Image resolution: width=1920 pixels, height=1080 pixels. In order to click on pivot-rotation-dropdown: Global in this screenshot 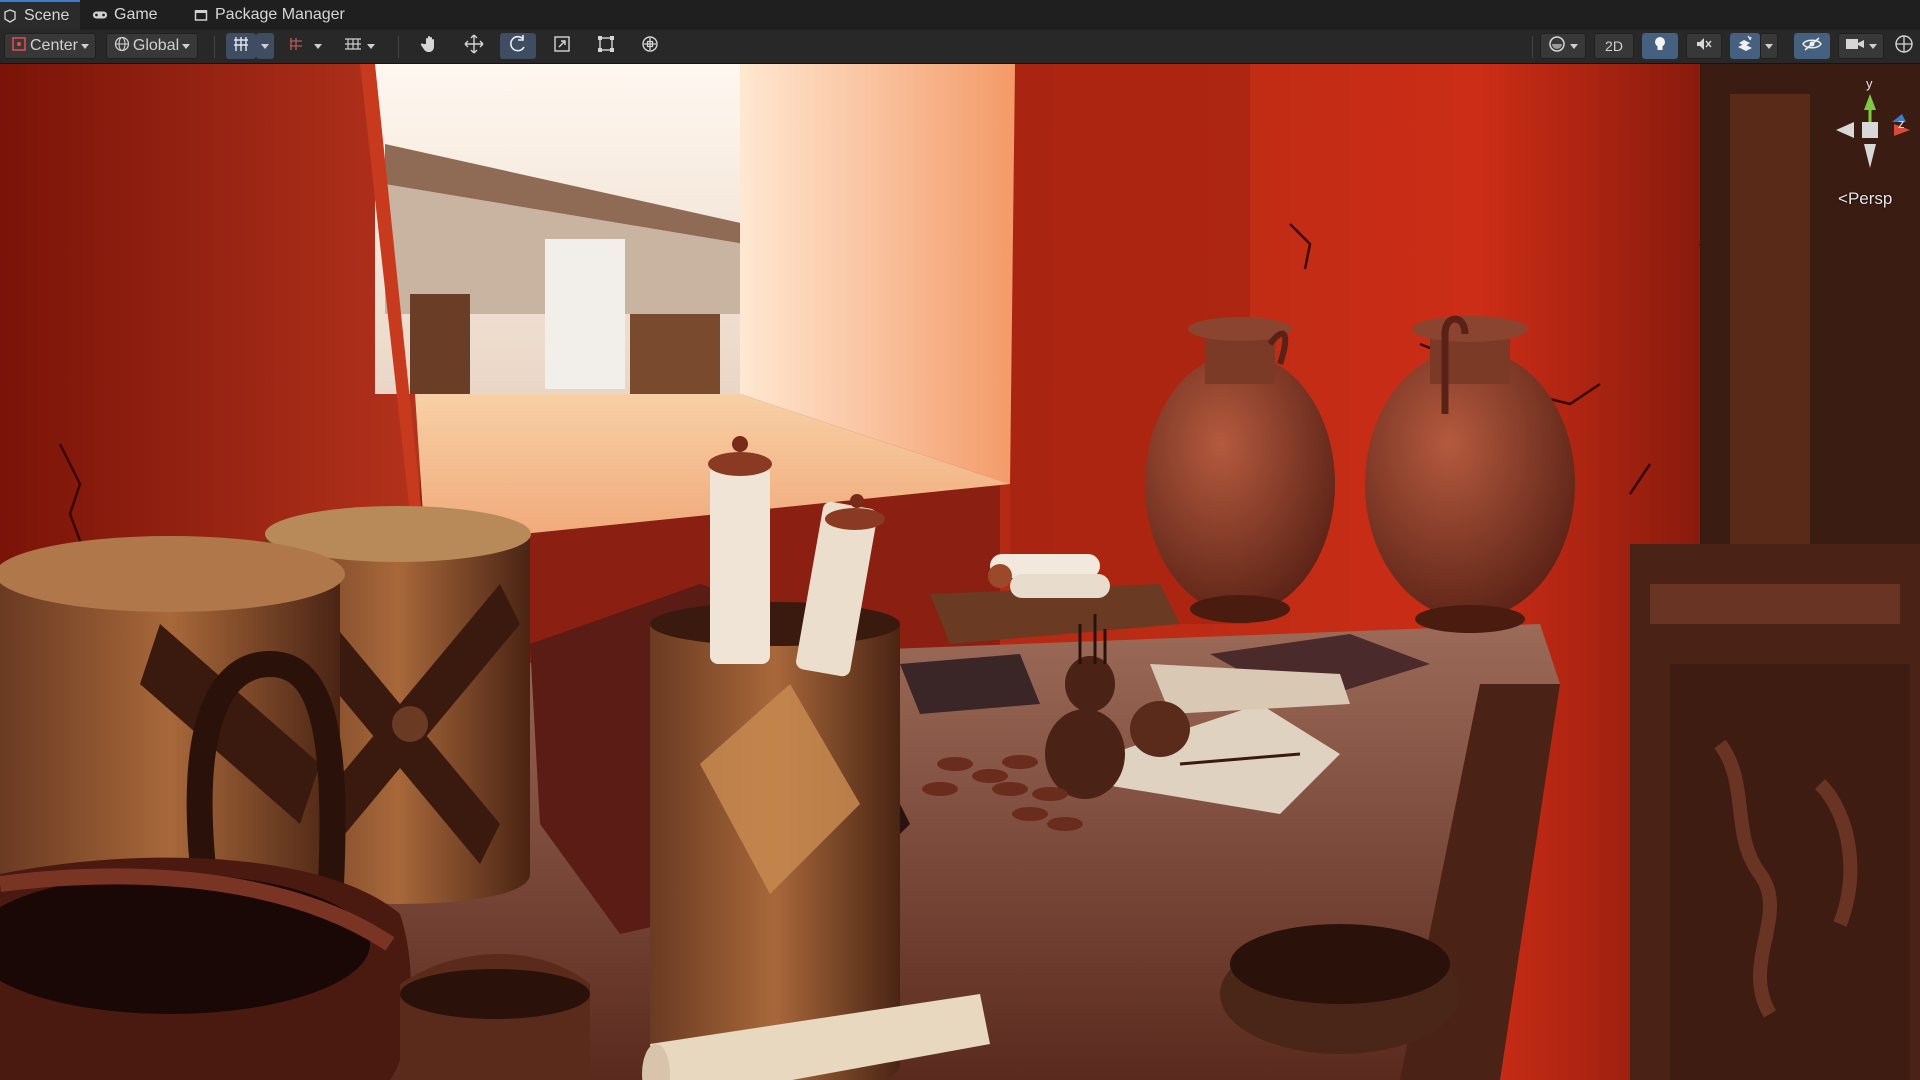, I will do `click(152, 46)`.